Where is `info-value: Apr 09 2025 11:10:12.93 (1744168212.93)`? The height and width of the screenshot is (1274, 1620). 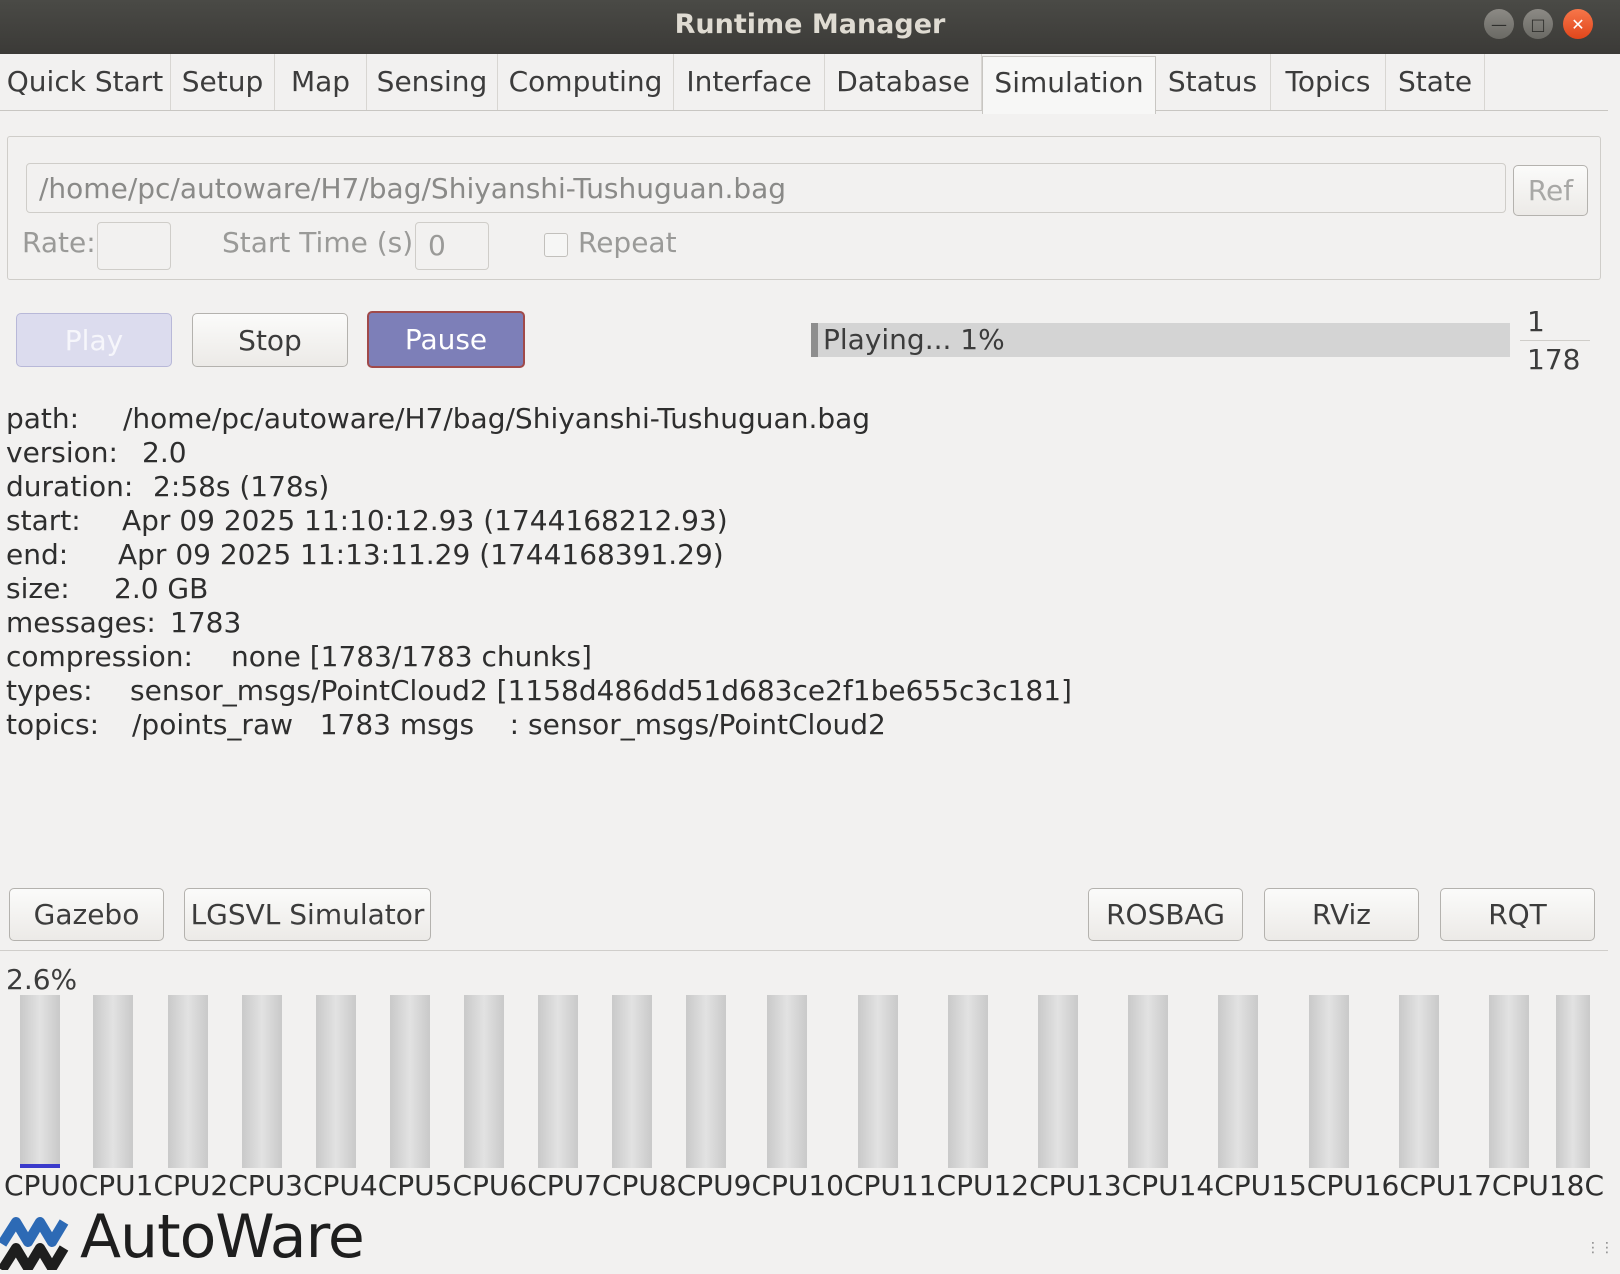
info-value: Apr 09 2025 11:10:12.93 (1744168212.93) is located at coordinates (425, 520).